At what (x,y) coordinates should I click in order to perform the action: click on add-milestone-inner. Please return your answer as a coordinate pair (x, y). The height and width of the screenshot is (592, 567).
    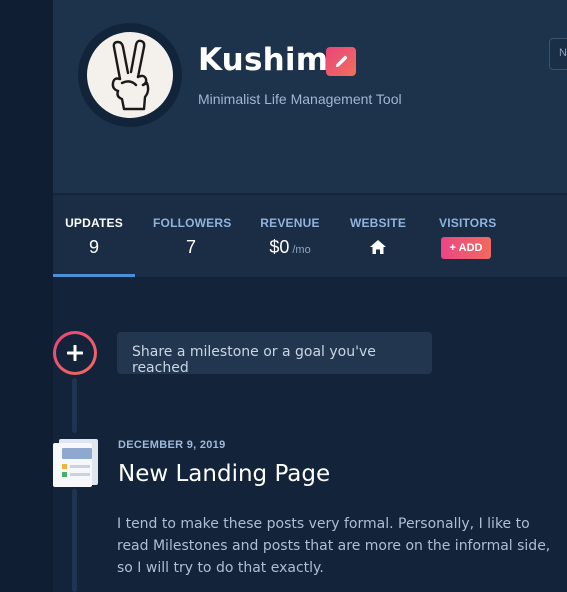
    Looking at the image, I should click on (75, 353).